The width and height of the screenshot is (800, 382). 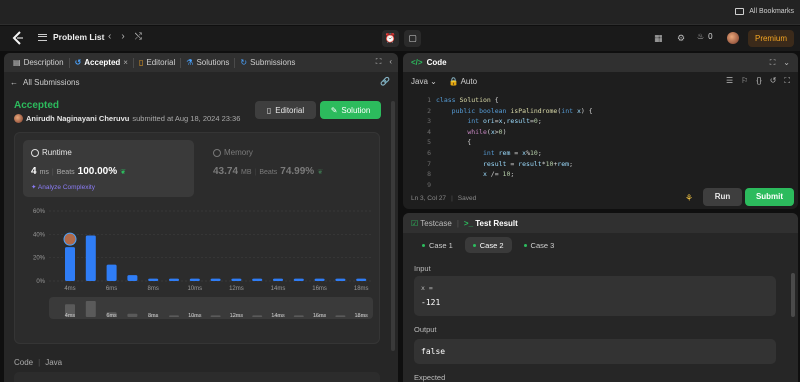 I want to click on user-avatar, so click(x=733, y=38).